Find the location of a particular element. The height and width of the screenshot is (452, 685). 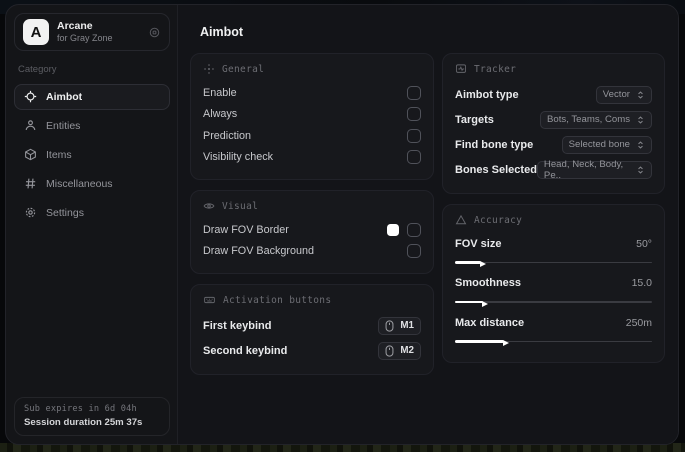

category-label: Category is located at coordinates (37, 69).